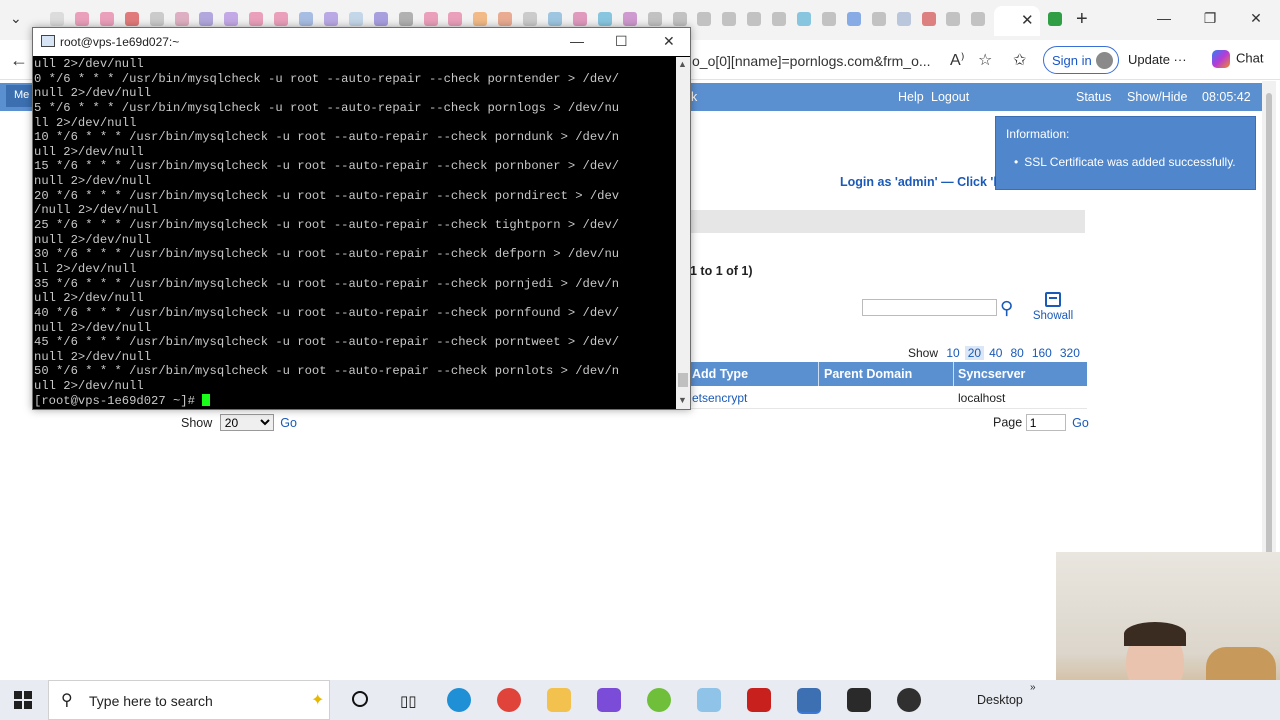 Image resolution: width=1280 pixels, height=720 pixels. What do you see at coordinates (991, 374) in the screenshot?
I see `col-syncserver: Syncserver` at bounding box center [991, 374].